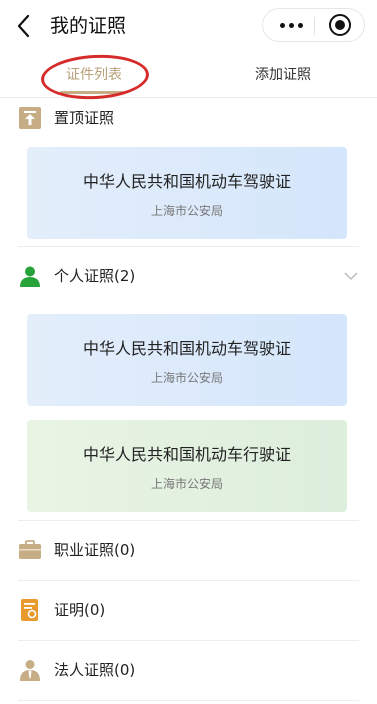  What do you see at coordinates (351, 276) in the screenshot?
I see `chevron-down-icon` at bounding box center [351, 276].